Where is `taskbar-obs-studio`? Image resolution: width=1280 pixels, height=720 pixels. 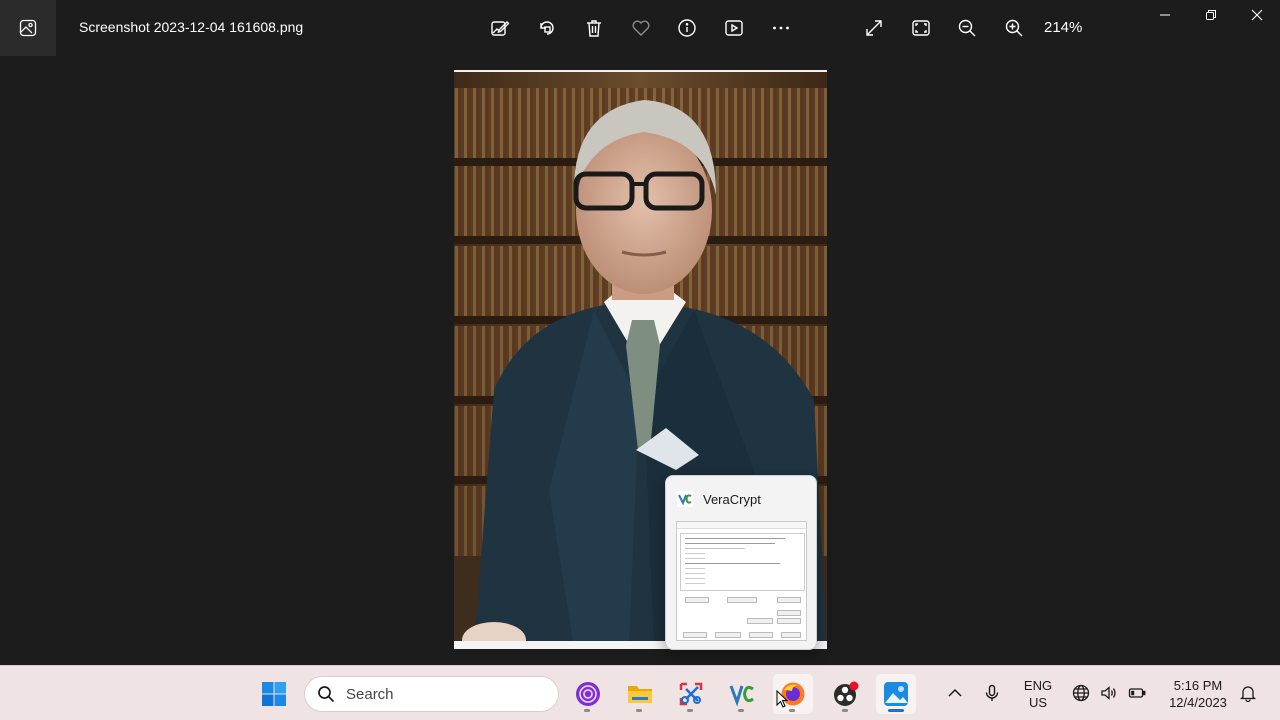 taskbar-obs-studio is located at coordinates (846, 694).